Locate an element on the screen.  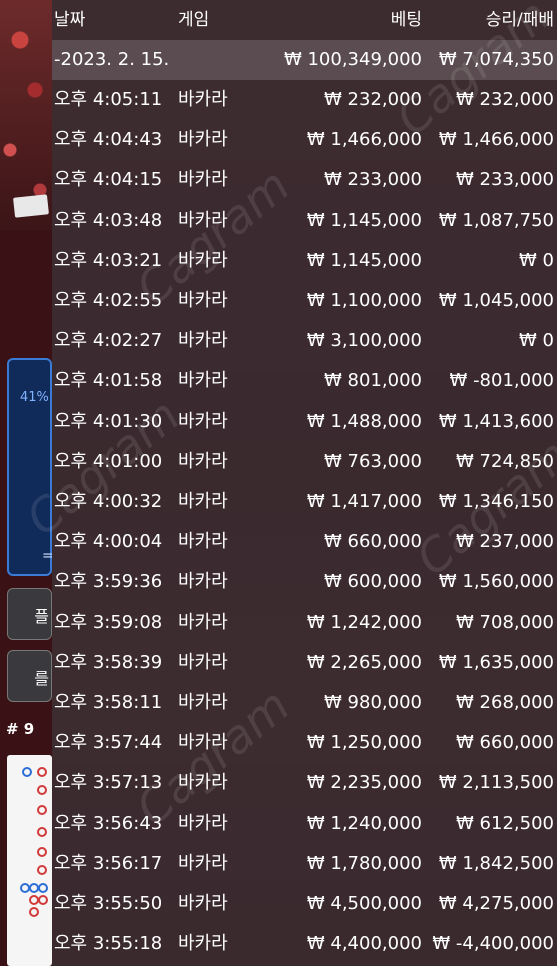
history-row: 오후 4:01:58 바카라 ₩ 801,000 ₩ -801,000 is located at coordinates (304, 381).